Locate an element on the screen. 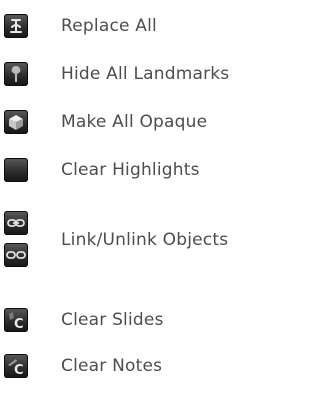 Image resolution: width=320 pixels, height=395 pixels. menu-item-label: Link/Unlink Objects is located at coordinates (145, 240).